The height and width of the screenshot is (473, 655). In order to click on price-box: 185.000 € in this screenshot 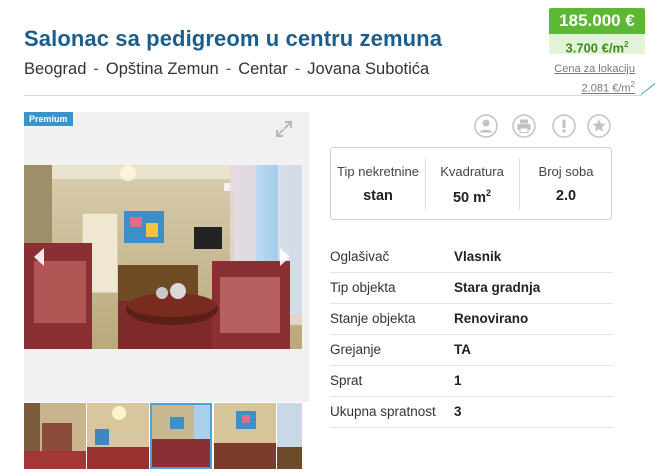, I will do `click(597, 21)`.